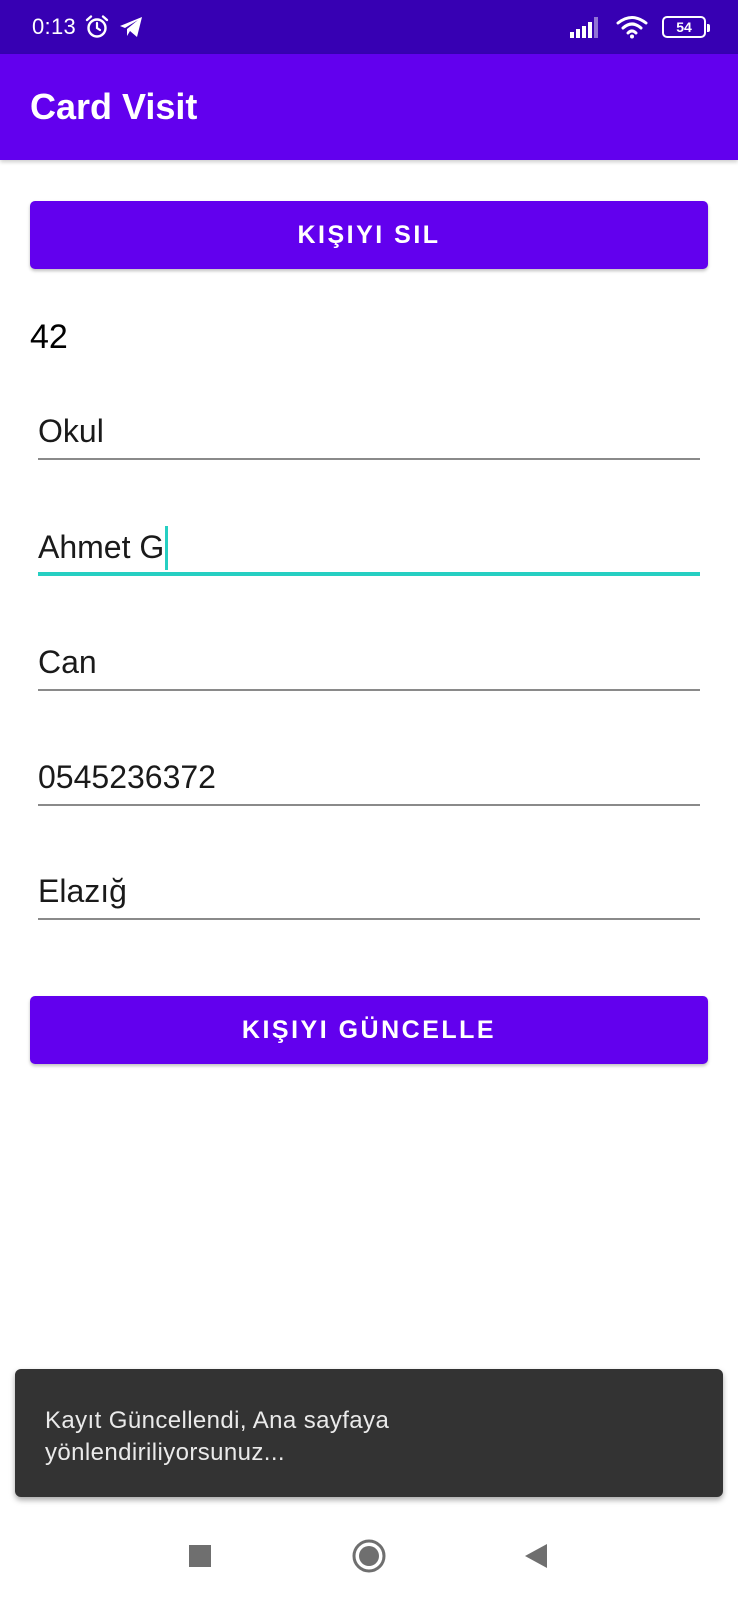  Describe the element at coordinates (369, 546) in the screenshot. I see `first-name-field: Ahmet G` at that location.